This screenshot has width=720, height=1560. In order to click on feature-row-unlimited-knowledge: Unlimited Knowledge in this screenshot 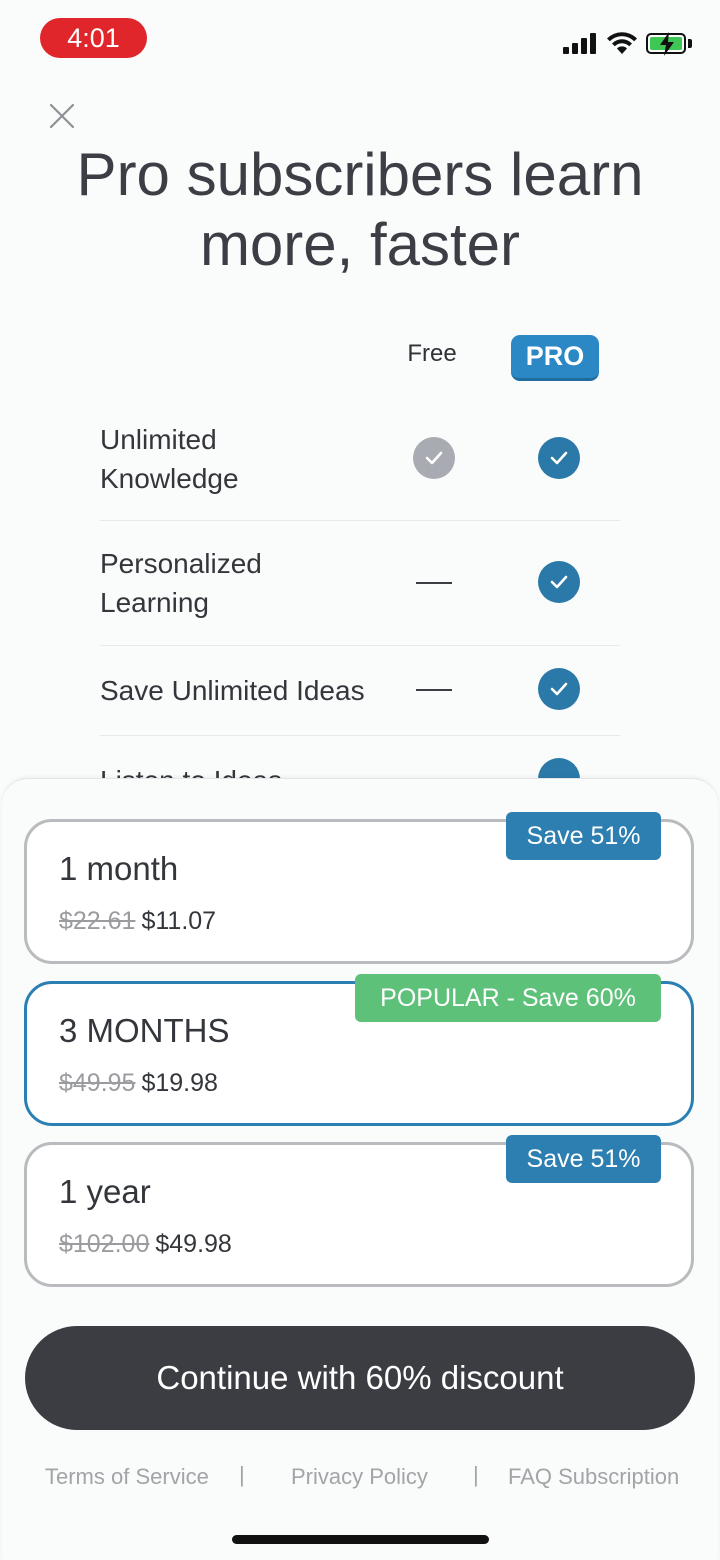, I will do `click(360, 469)`.